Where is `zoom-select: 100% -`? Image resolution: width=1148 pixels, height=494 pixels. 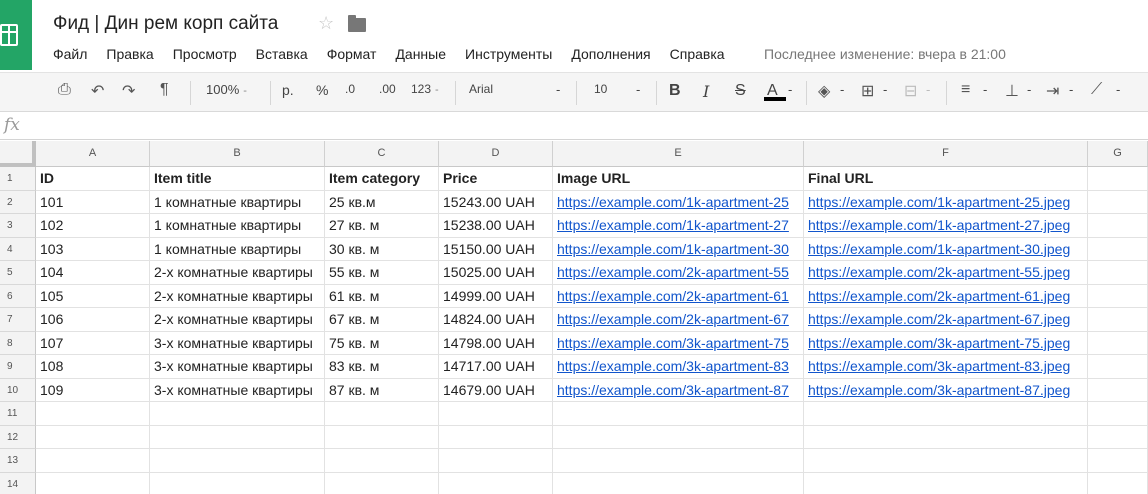
zoom-select: 100% - is located at coordinates (226, 89).